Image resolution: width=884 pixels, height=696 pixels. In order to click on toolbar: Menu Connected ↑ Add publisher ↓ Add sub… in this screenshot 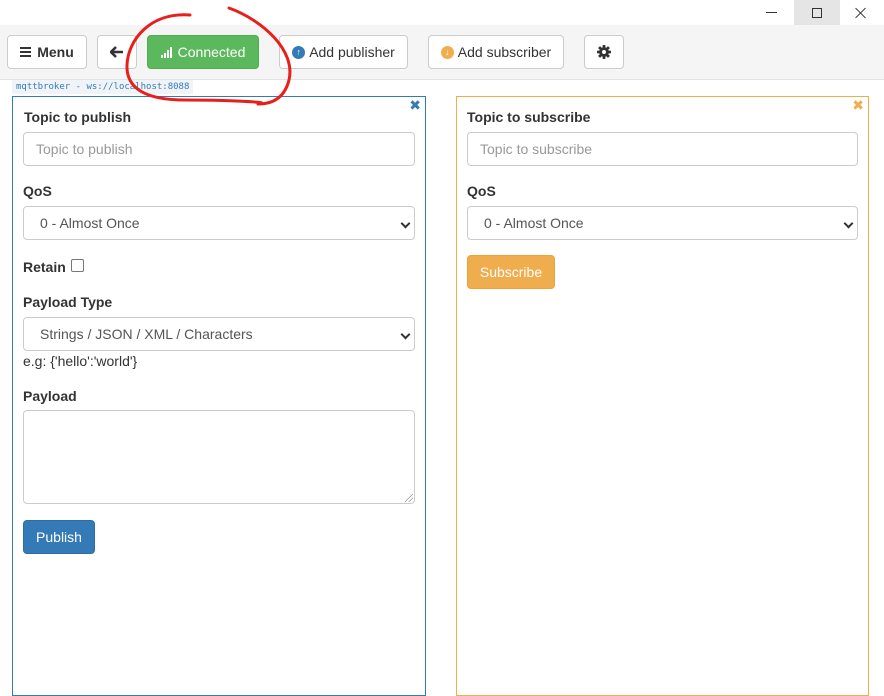, I will do `click(442, 52)`.